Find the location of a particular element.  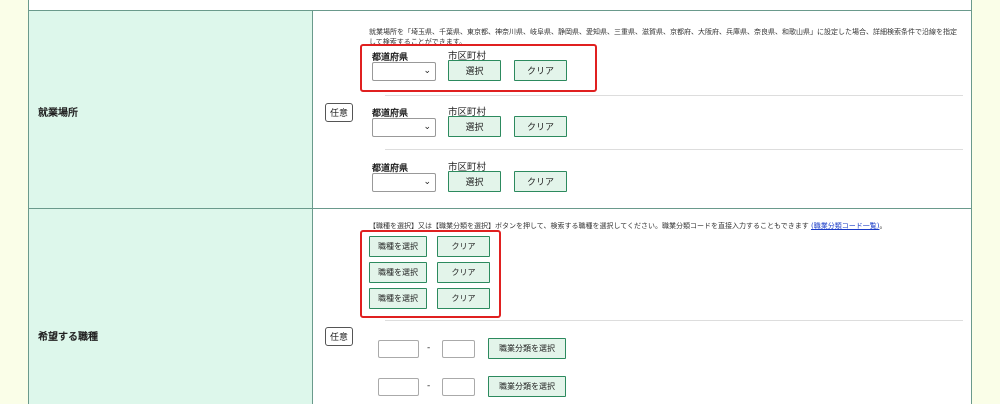

work-location-label-cell: 就業場所 is located at coordinates (171, 109).